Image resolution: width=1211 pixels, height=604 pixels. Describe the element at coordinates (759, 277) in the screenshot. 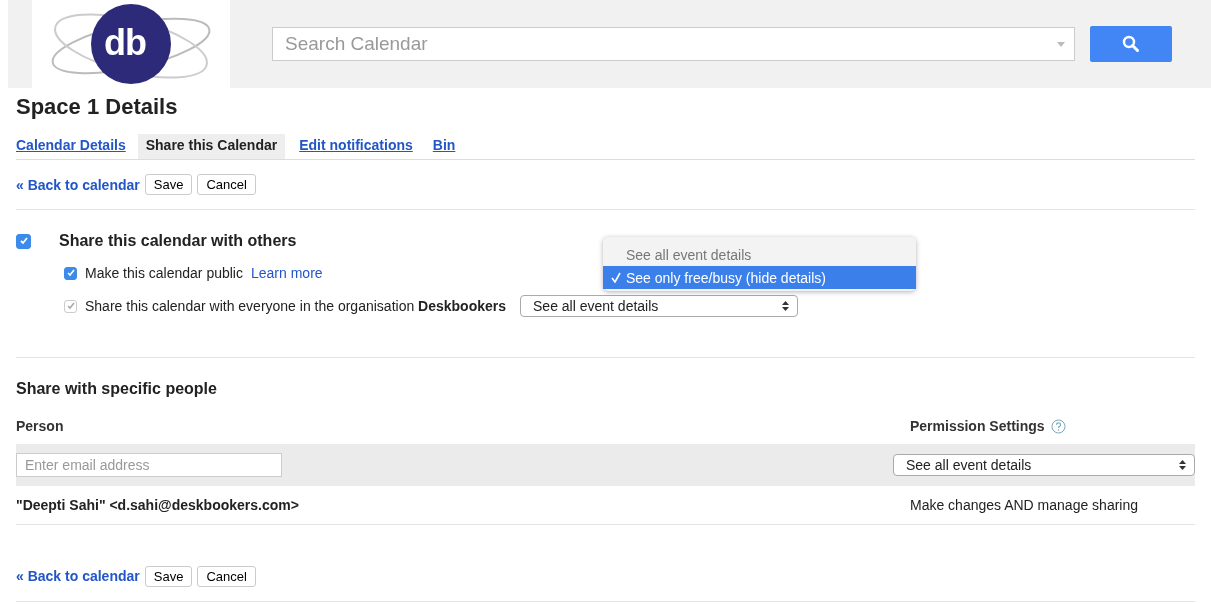

I see `menu-item: See only free/busy (hide details)` at that location.